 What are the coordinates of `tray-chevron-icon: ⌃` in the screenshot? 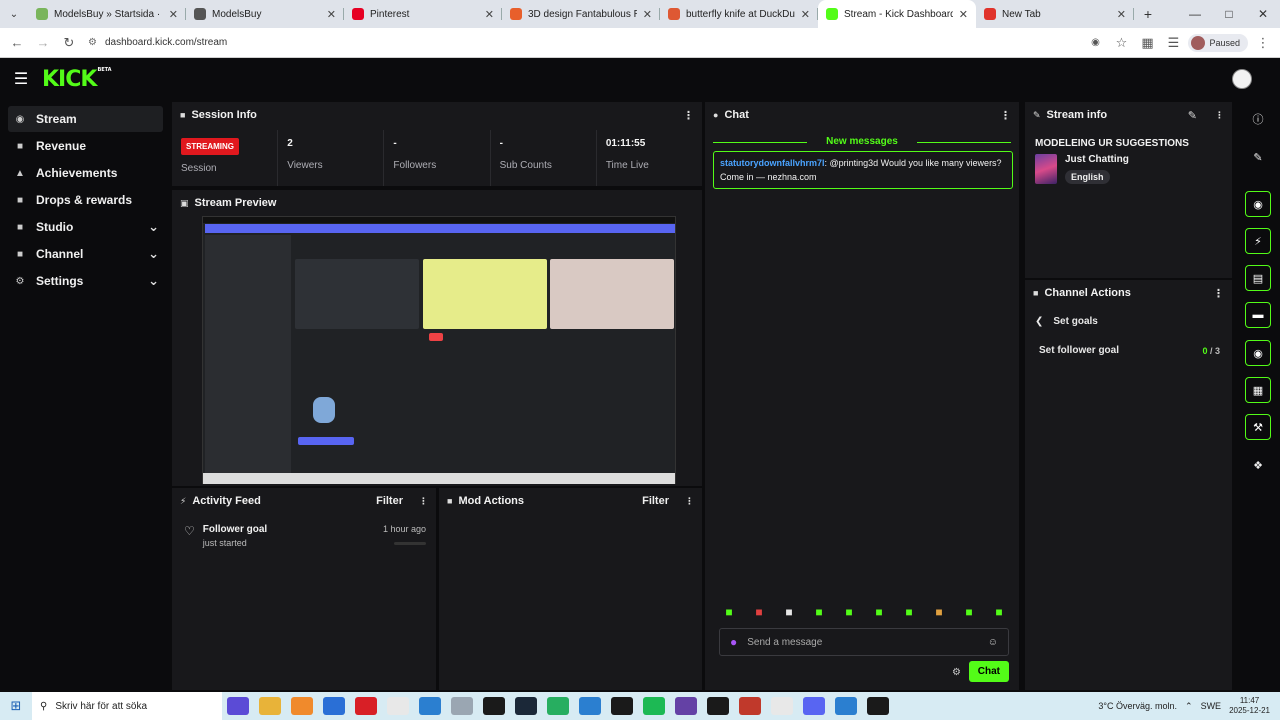 It's located at (1189, 706).